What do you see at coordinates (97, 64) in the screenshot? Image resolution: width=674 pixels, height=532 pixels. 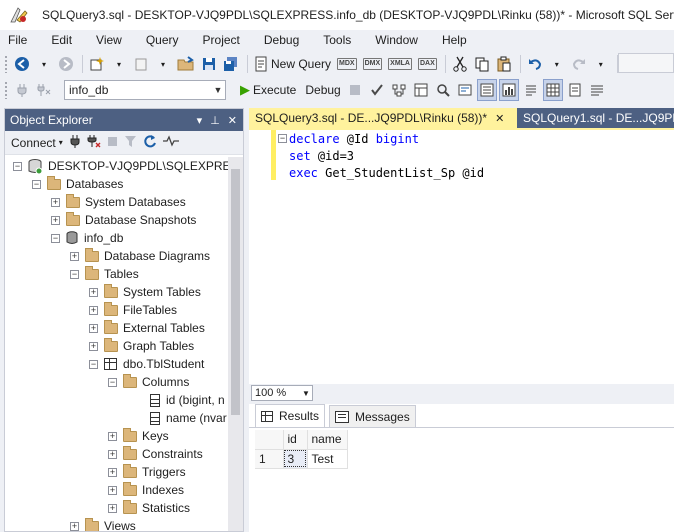 I see `new-project-button` at bounding box center [97, 64].